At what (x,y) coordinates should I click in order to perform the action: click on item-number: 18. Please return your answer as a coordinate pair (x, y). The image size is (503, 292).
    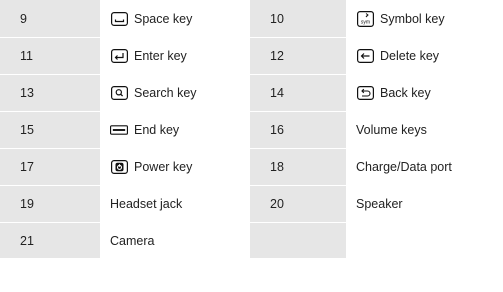
    Looking at the image, I should click on (298, 167).